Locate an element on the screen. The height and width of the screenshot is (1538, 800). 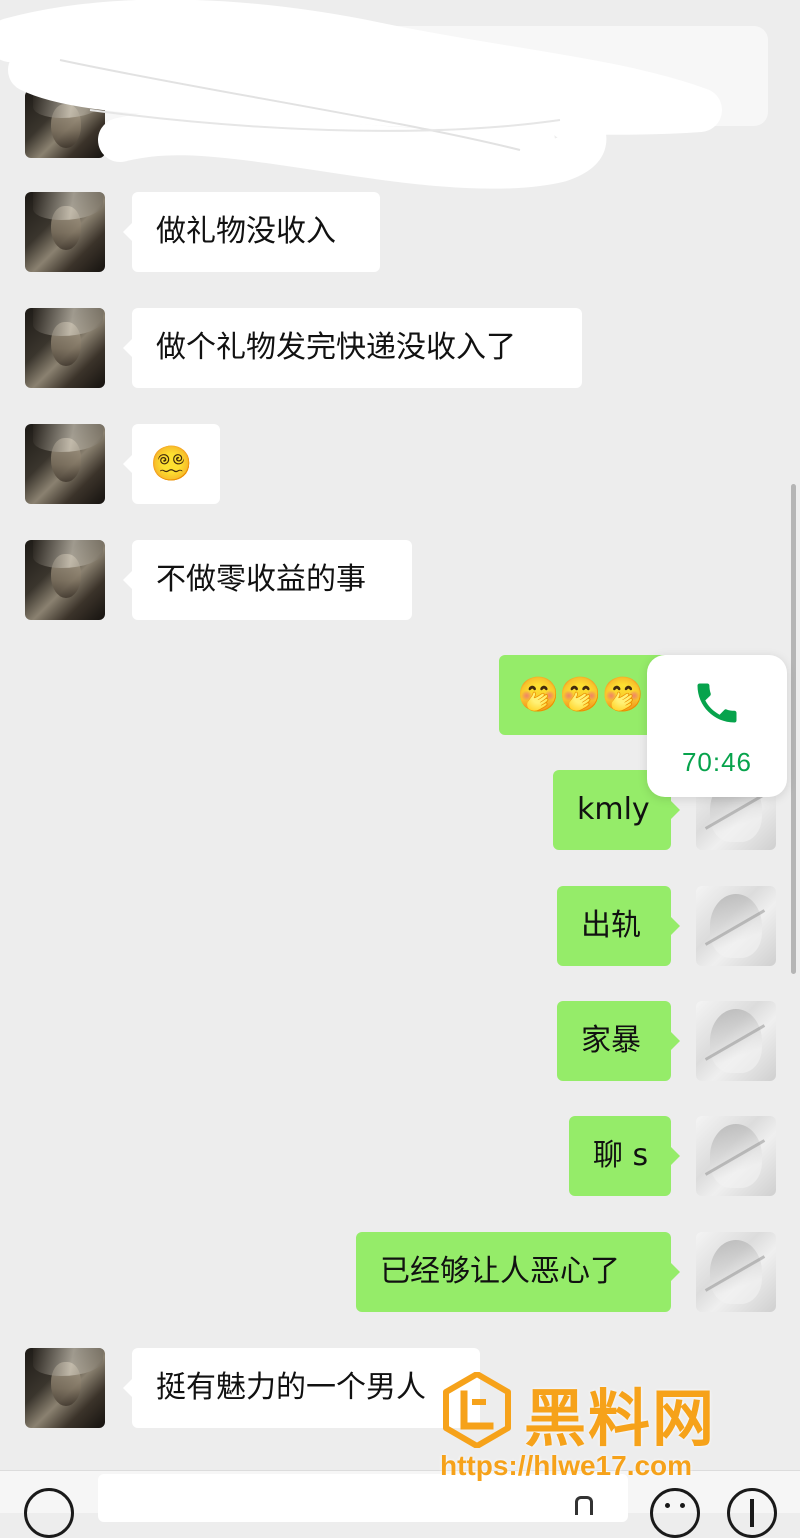
watermark: 黑料网 https://hlwe17.com is located at coordinates (612, 1426).